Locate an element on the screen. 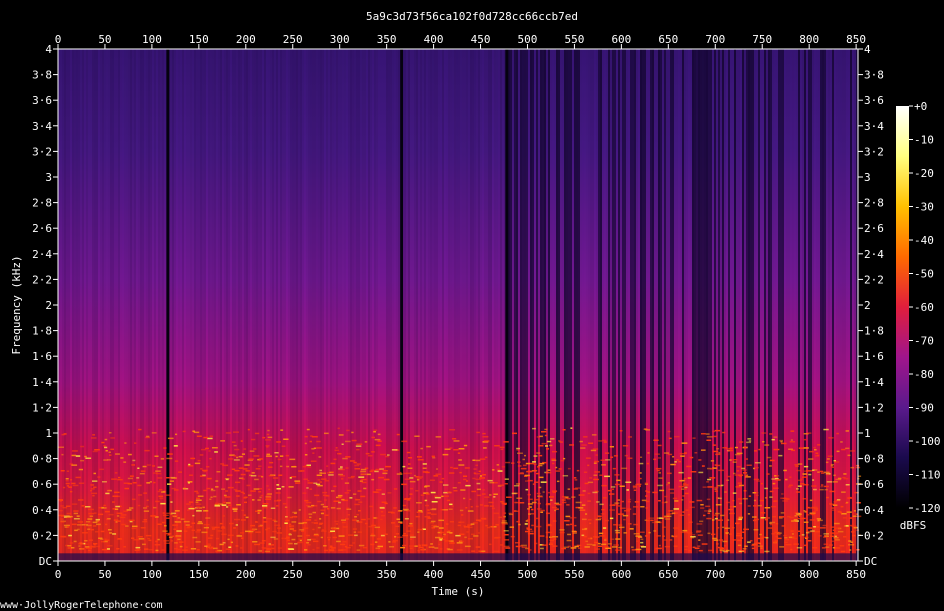 The image size is (944, 611). y-tick-label-right: 2 is located at coordinates (867, 305).